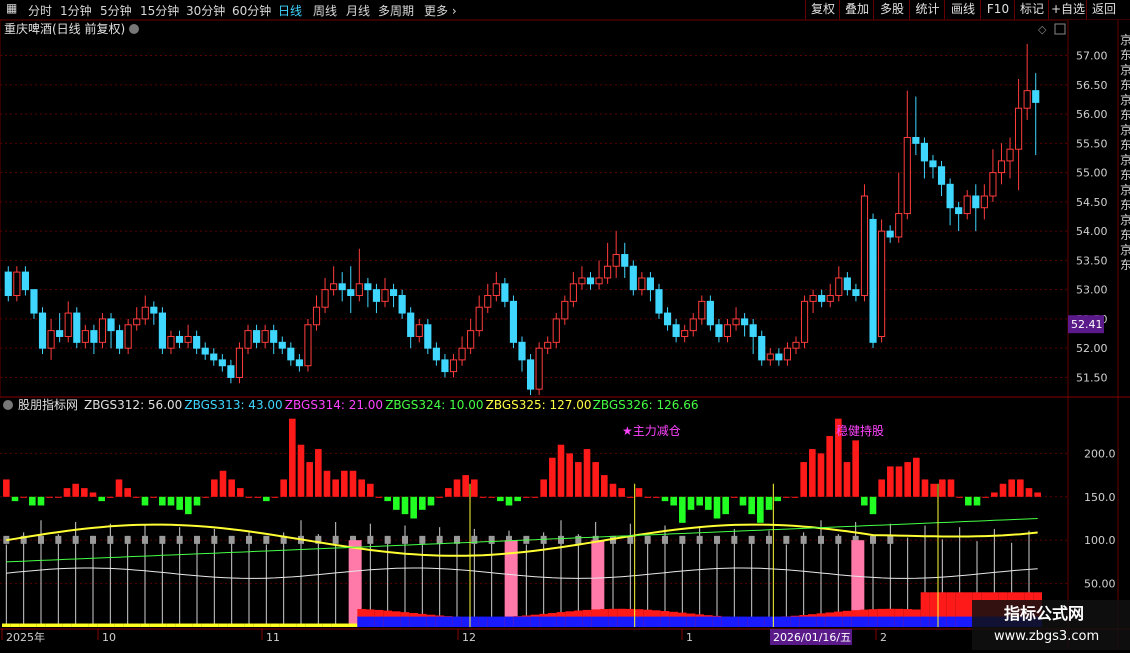  I want to click on grid-icon: ▦, so click(11, 8).